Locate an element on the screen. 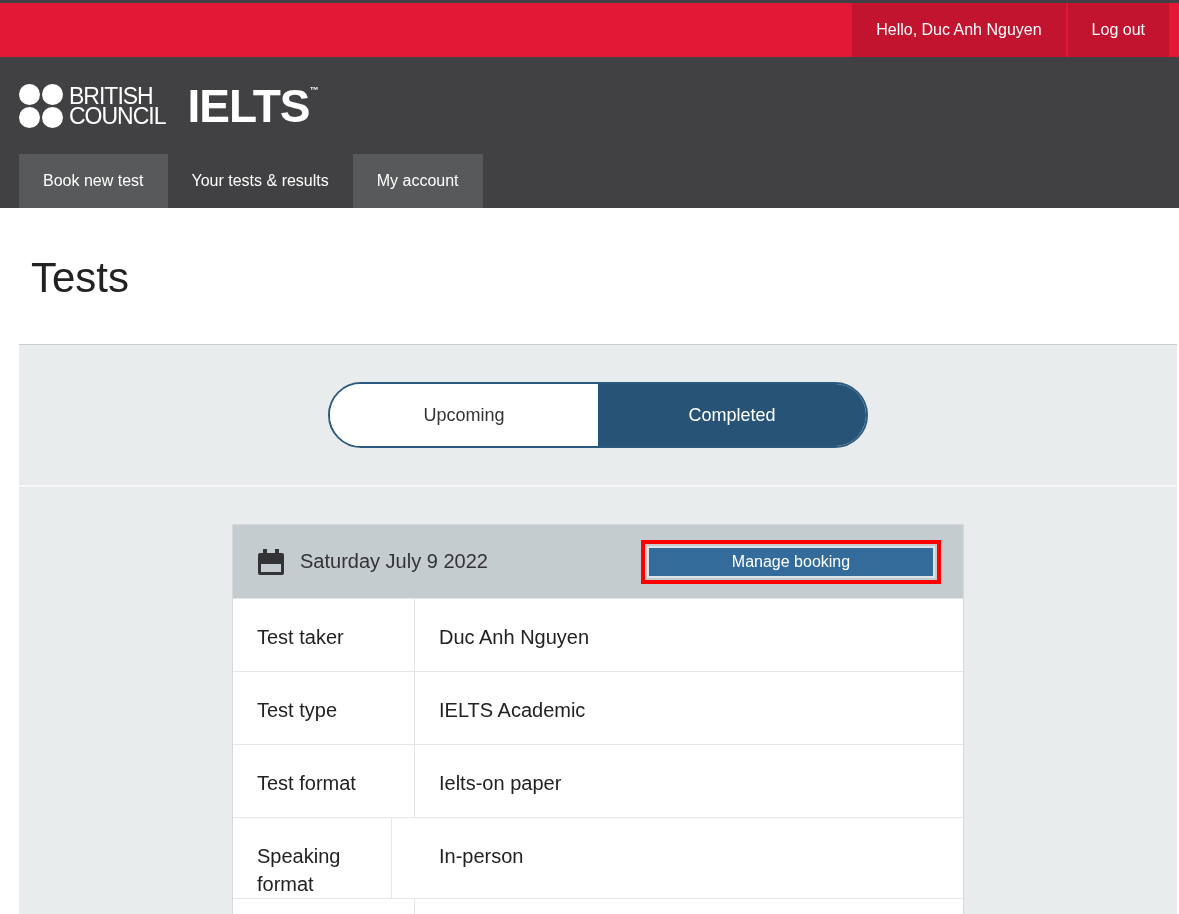  manage-booking-button: Manage booking is located at coordinates (791, 561).